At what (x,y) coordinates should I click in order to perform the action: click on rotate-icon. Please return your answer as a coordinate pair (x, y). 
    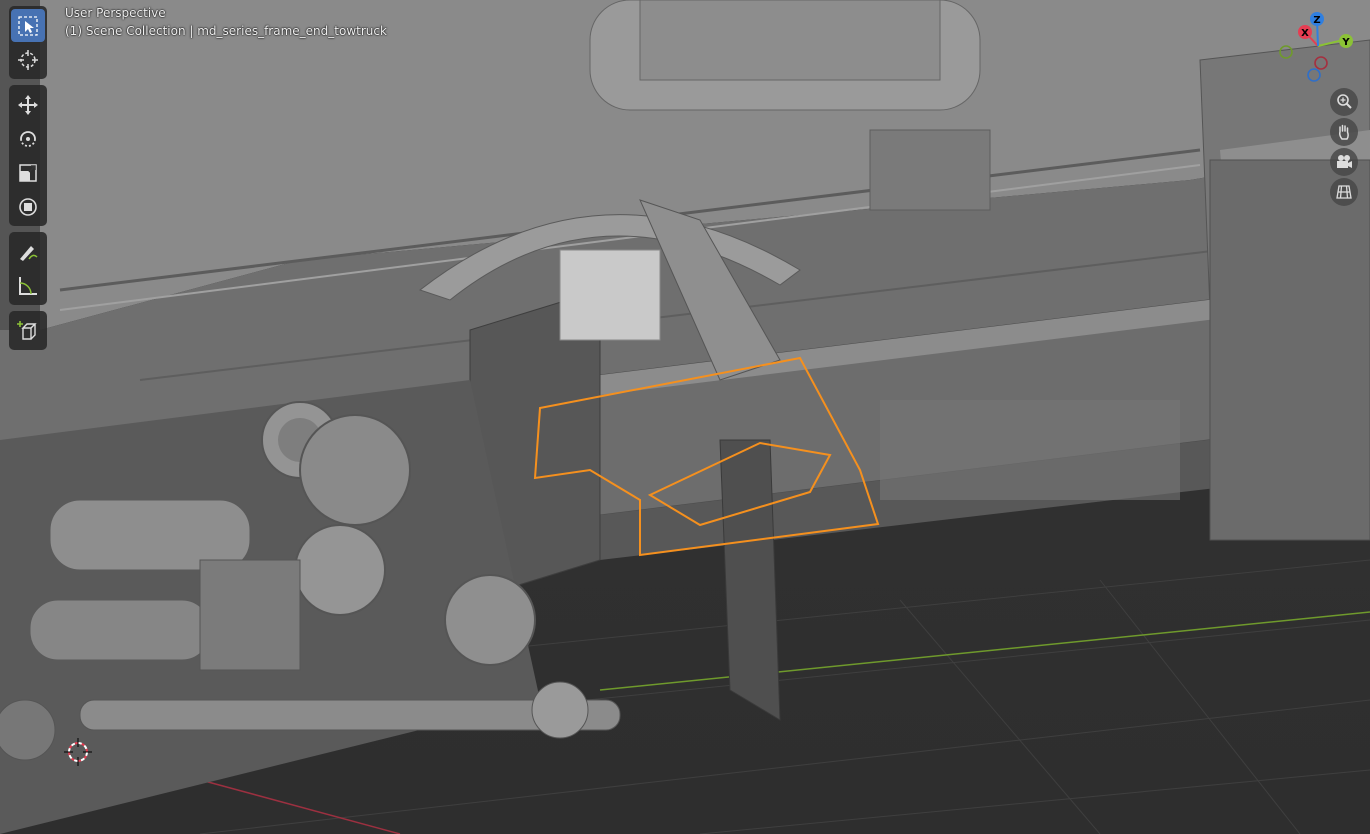
    Looking at the image, I should click on (28, 138).